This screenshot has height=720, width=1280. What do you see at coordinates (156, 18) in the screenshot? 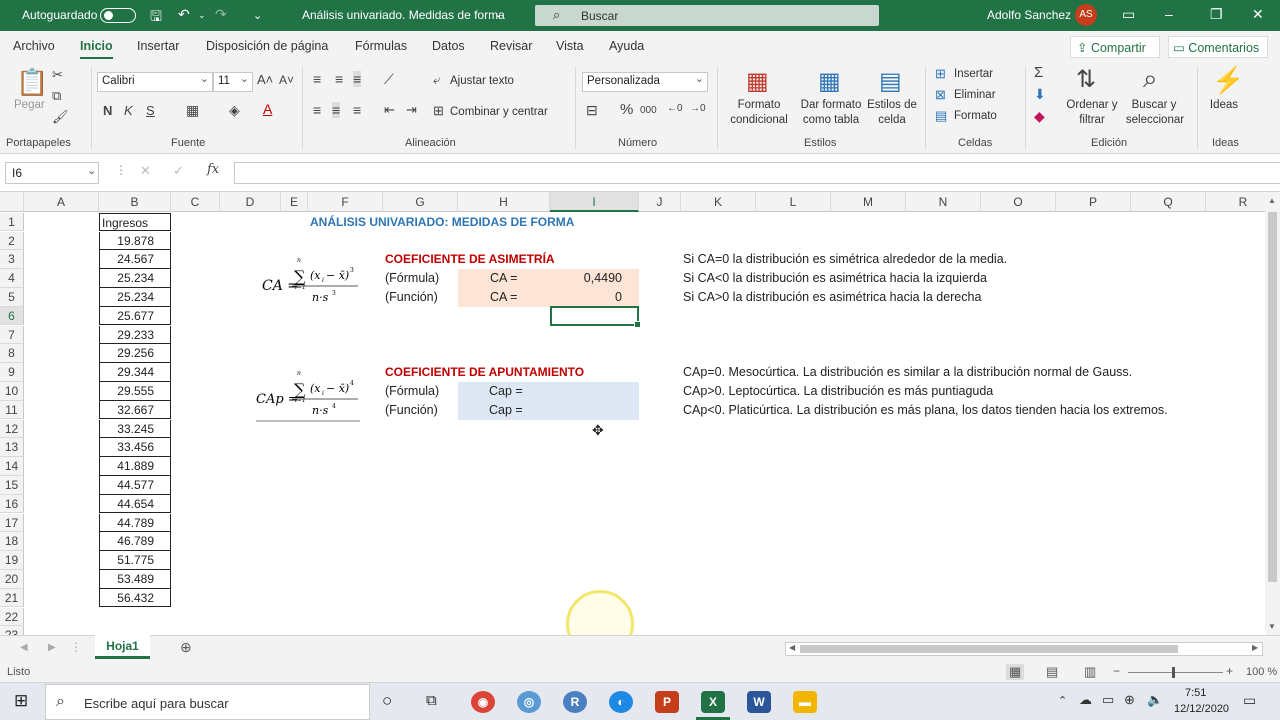
I see `save-icon: 🖫` at bounding box center [156, 18].